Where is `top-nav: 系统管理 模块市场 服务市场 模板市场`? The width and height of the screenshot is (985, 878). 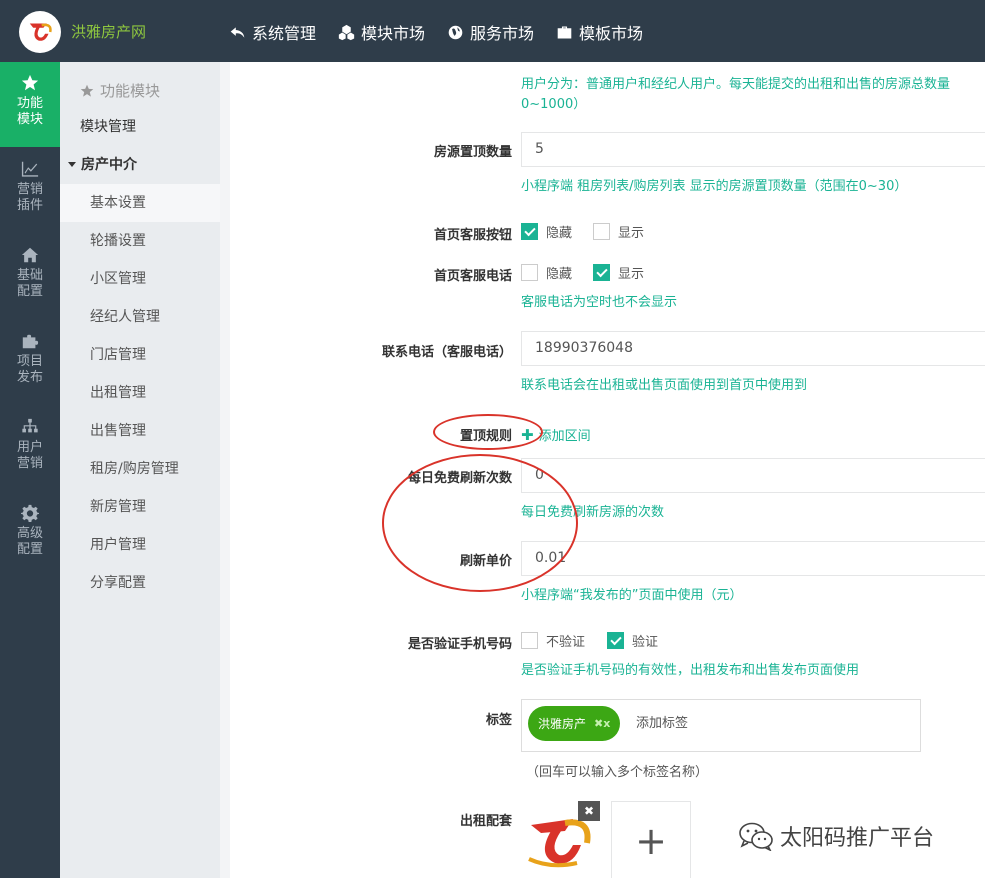 top-nav: 系统管理 模块市场 服务市场 模板市场 is located at coordinates (436, 32).